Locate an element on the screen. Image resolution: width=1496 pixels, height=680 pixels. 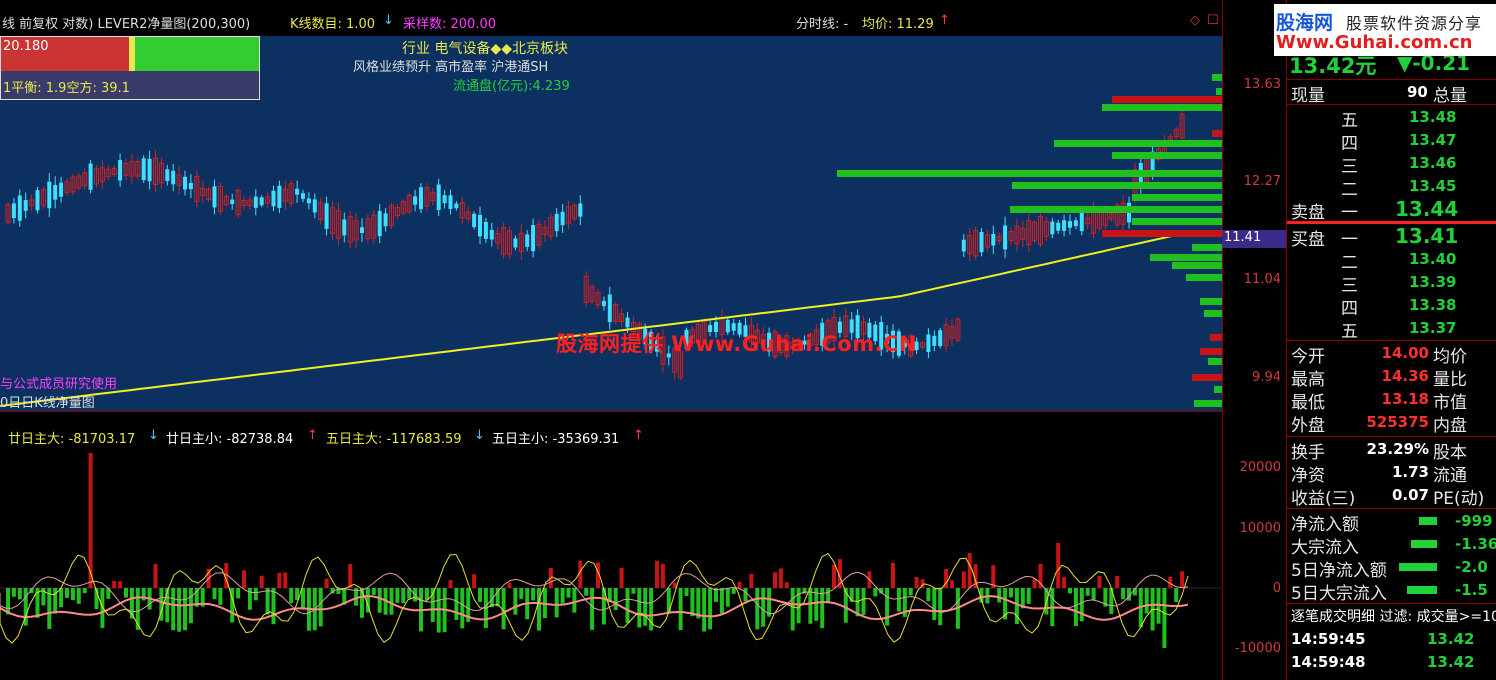
sell-level-row: 三 13.46 is located at coordinates (1391, 164).